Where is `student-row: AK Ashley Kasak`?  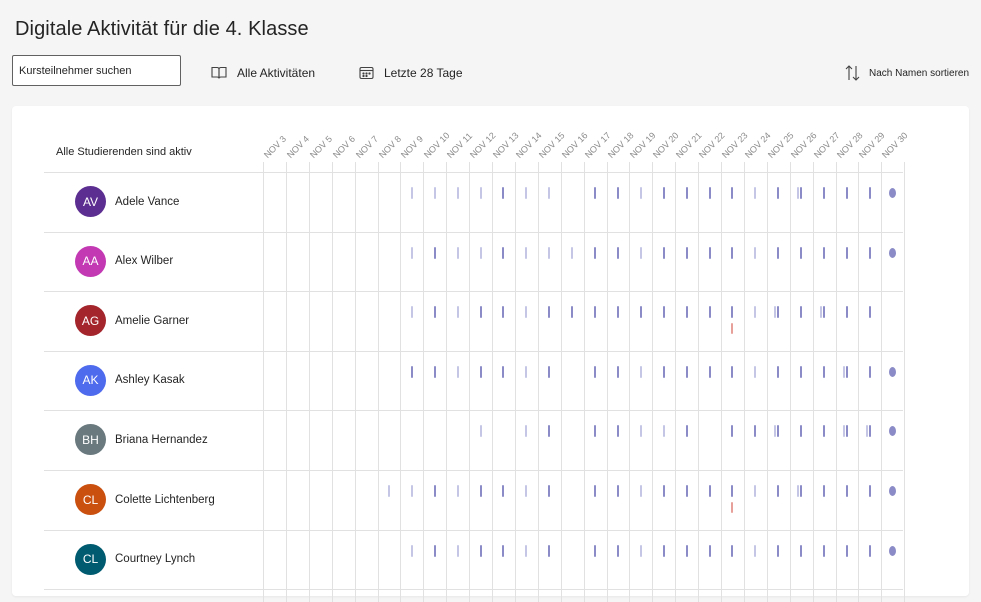 student-row: AK Ashley Kasak is located at coordinates (130, 380).